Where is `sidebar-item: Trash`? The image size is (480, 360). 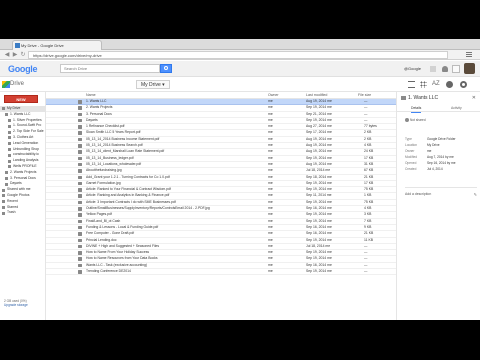
sidebar-item: Trash is located at coordinates (23, 213).